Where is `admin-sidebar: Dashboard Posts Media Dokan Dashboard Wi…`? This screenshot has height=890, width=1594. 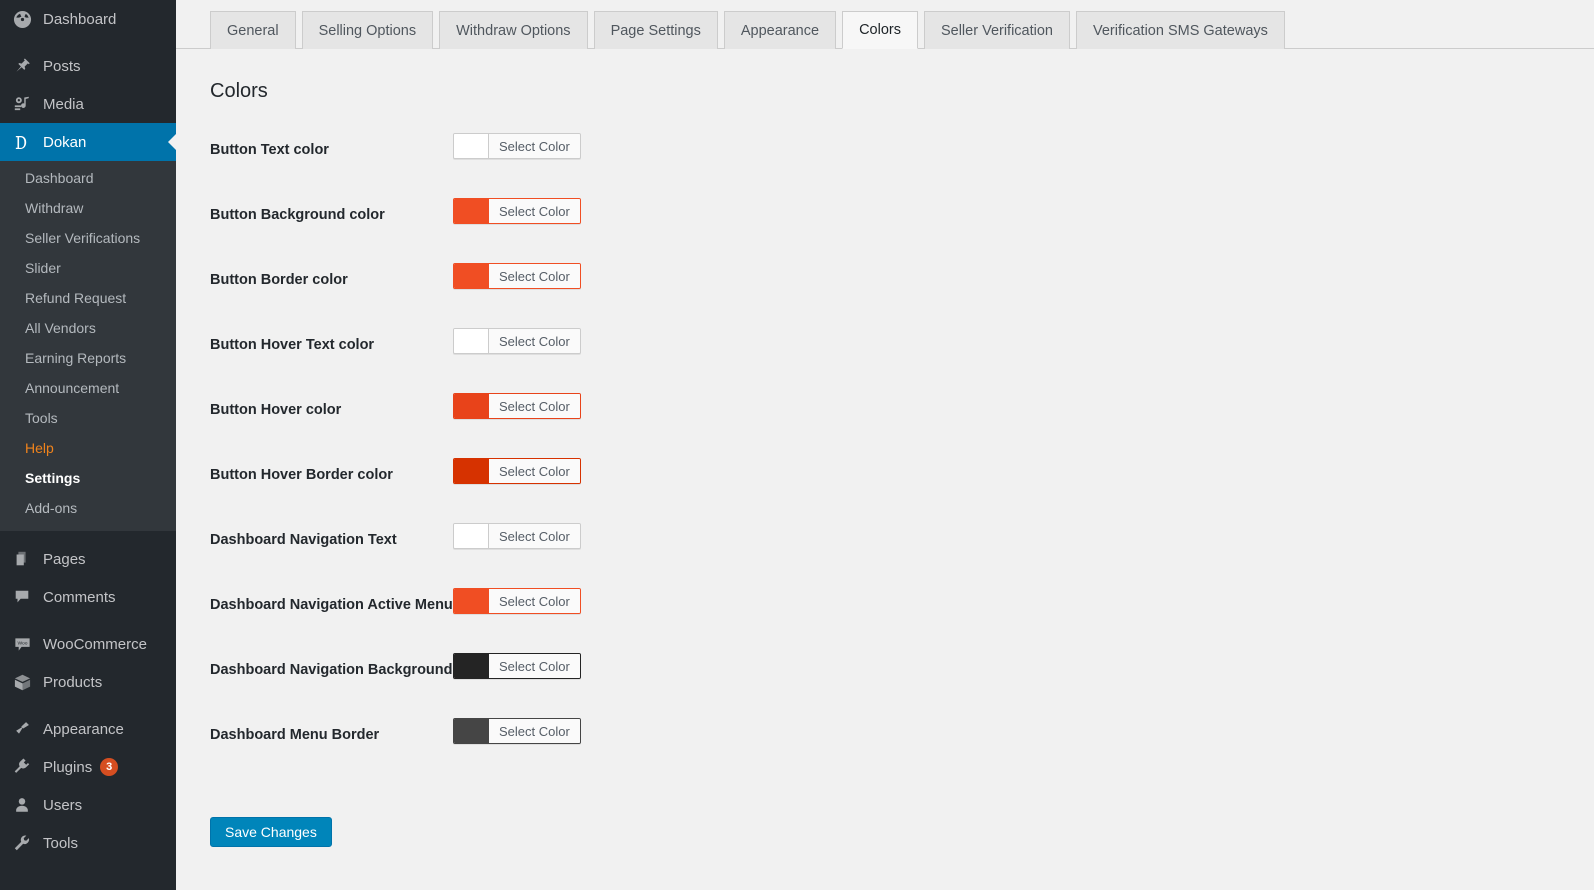
admin-sidebar: Dashboard Posts Media Dokan Dashboard Wi… is located at coordinates (88, 445).